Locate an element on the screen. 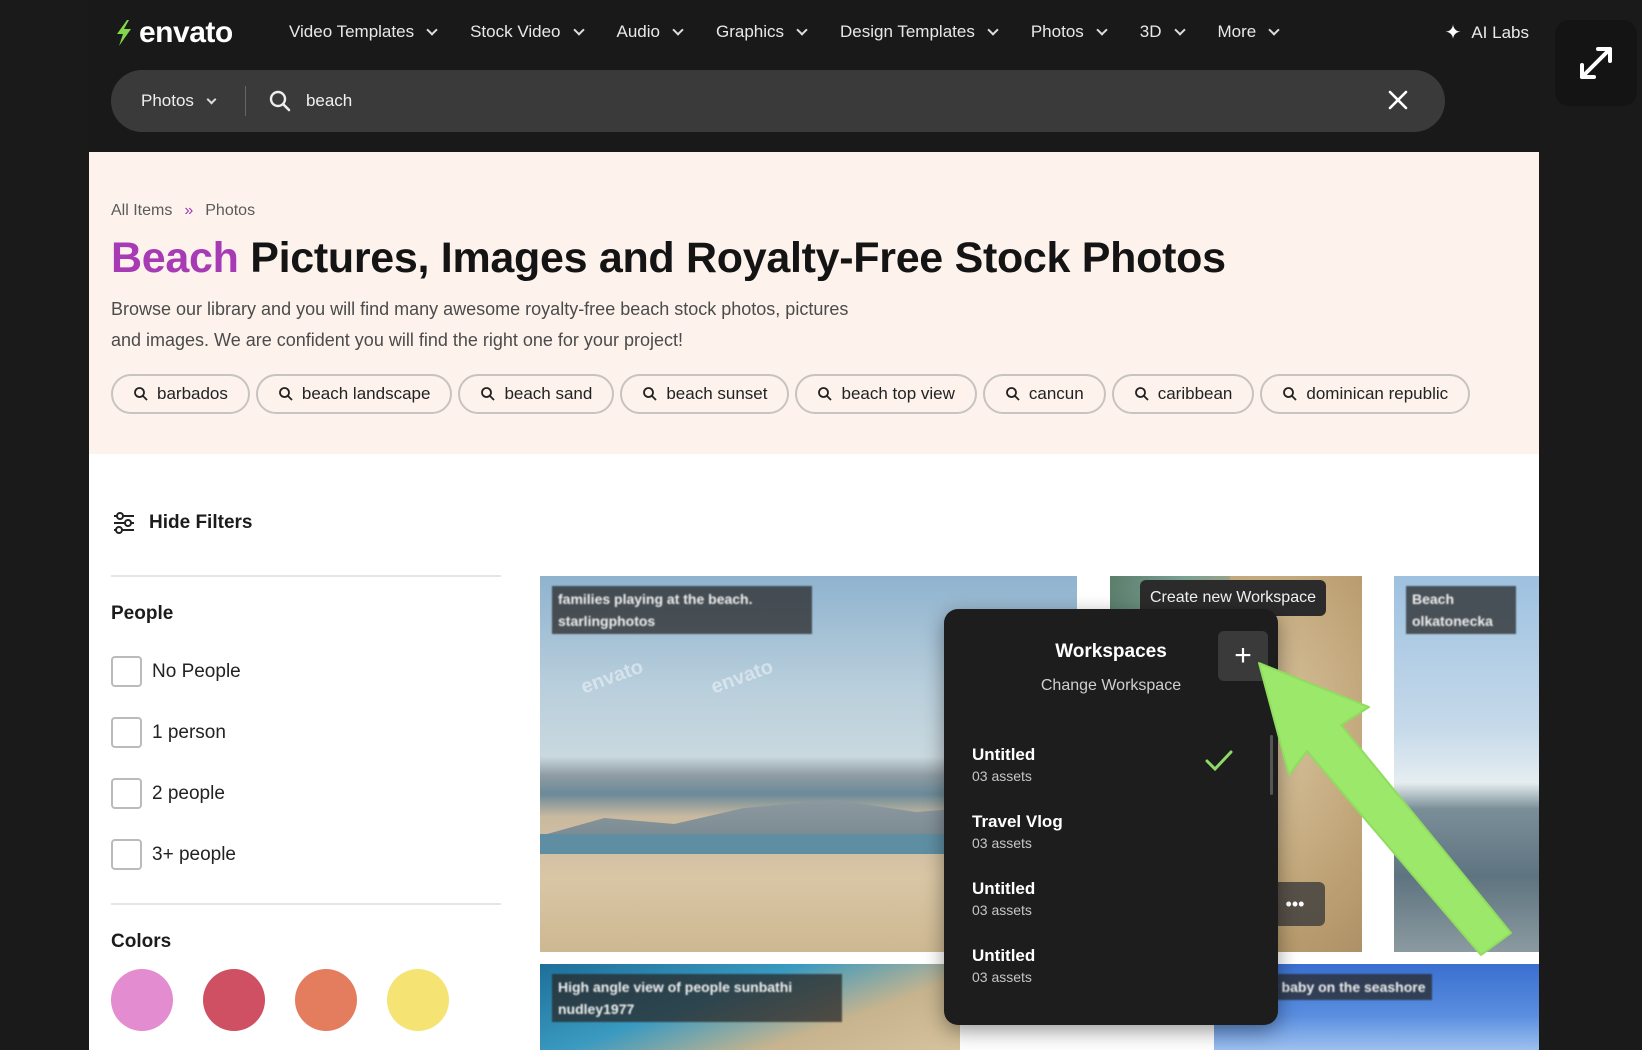 Image resolution: width=1642 pixels, height=1050 pixels. ai-labs-link: ✦ AI Labs is located at coordinates (1487, 32).